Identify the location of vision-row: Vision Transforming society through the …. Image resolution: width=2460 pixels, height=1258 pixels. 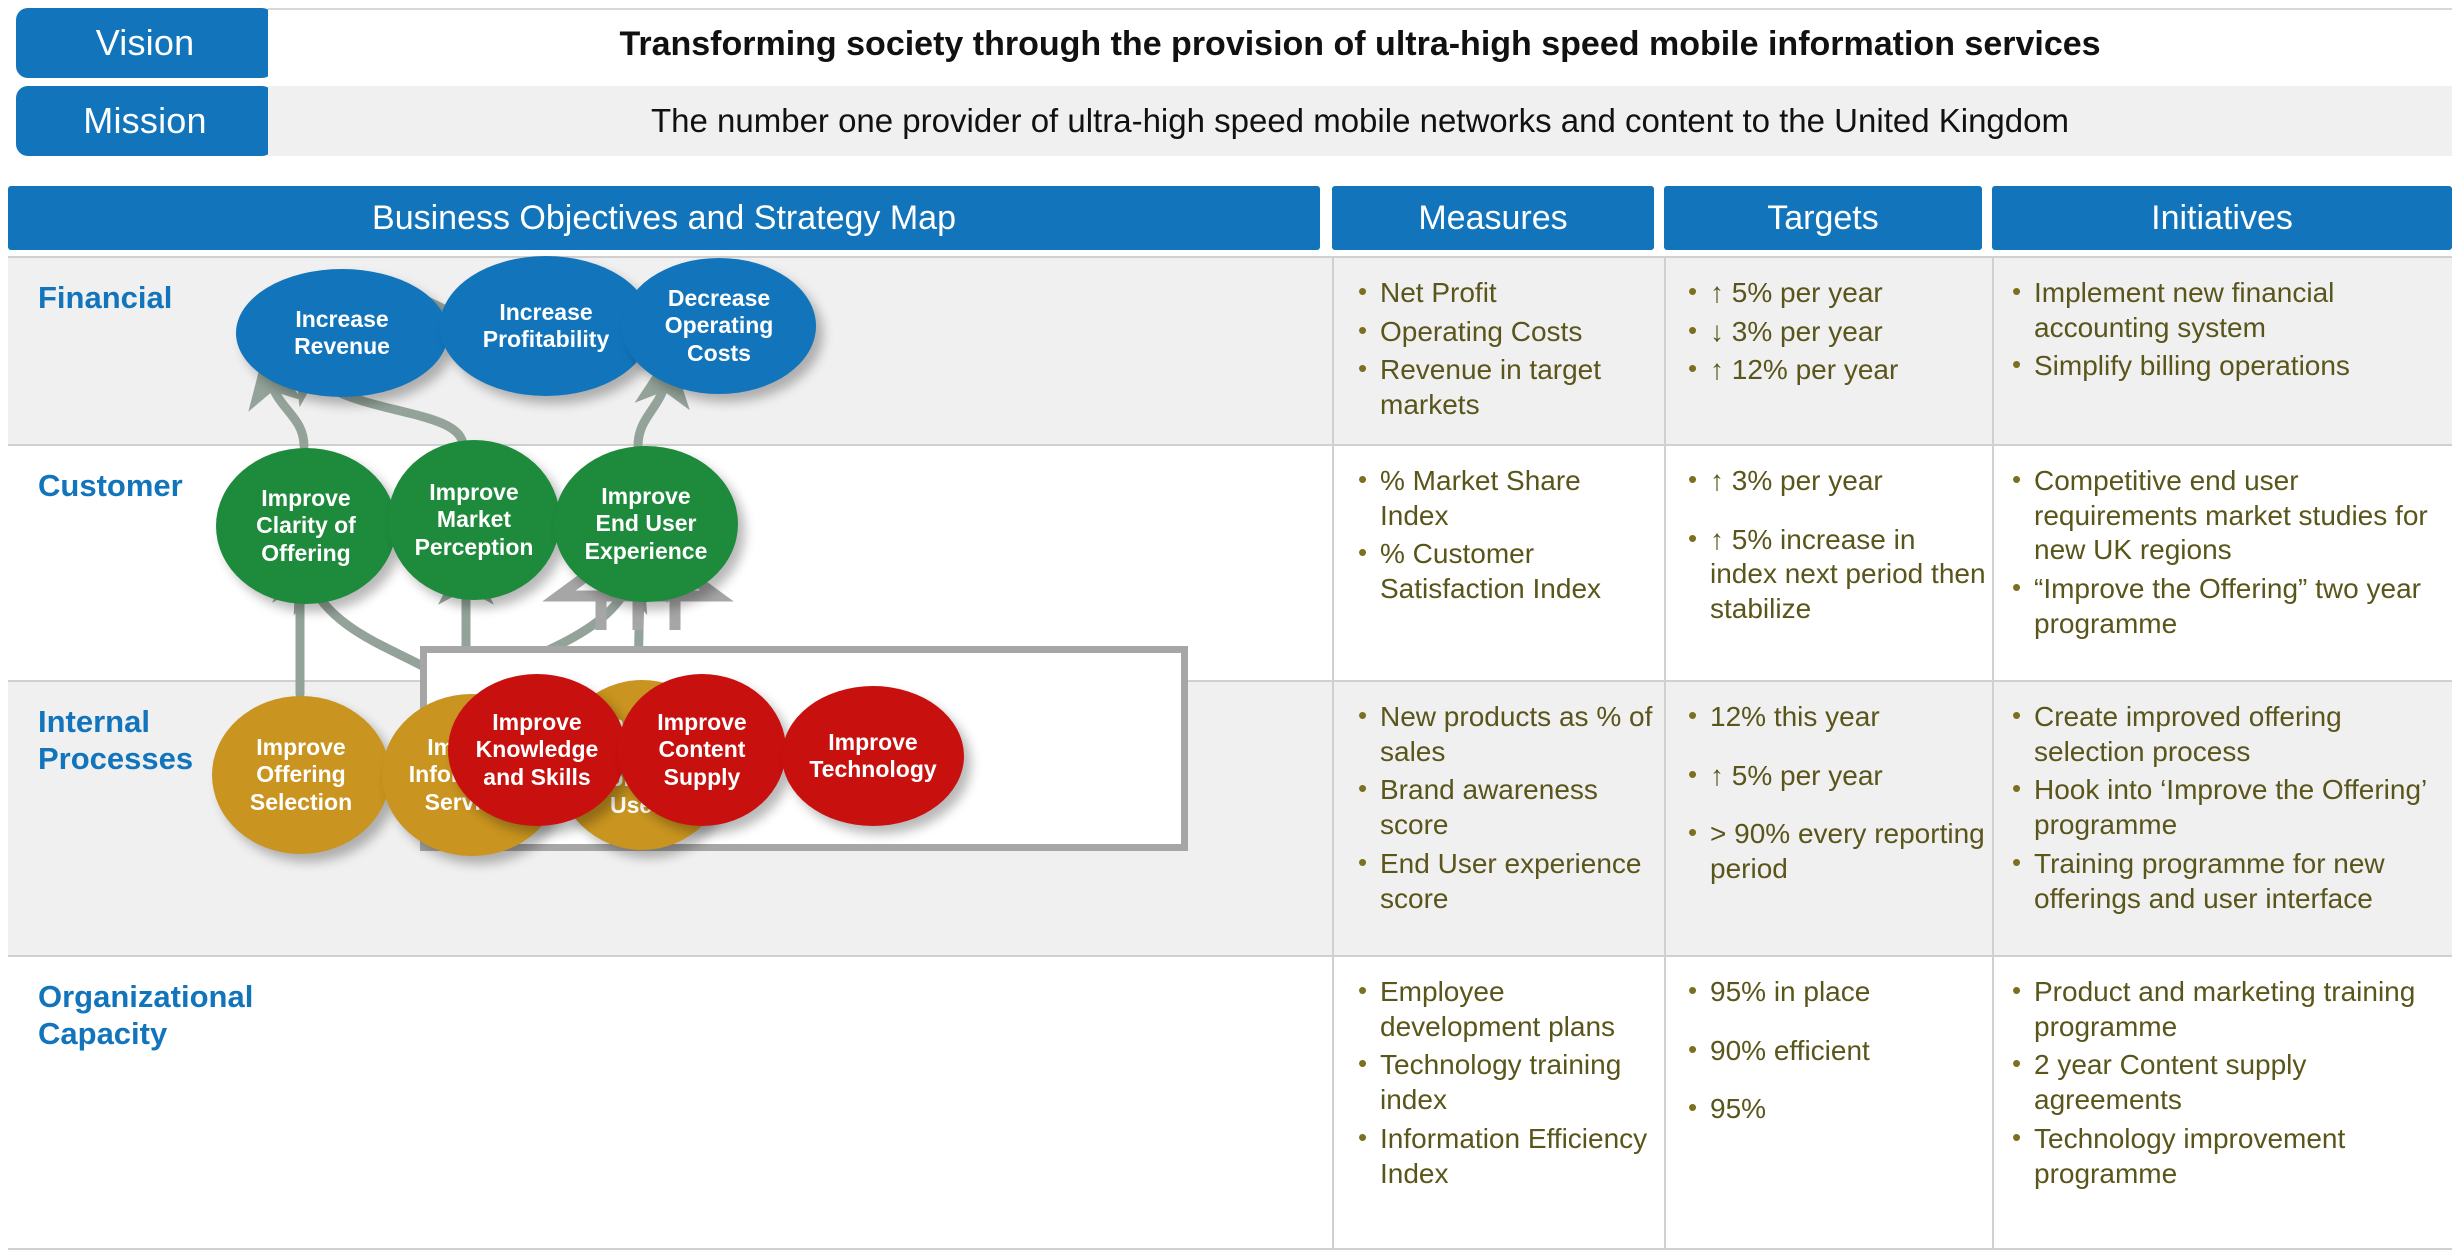
(1226, 43).